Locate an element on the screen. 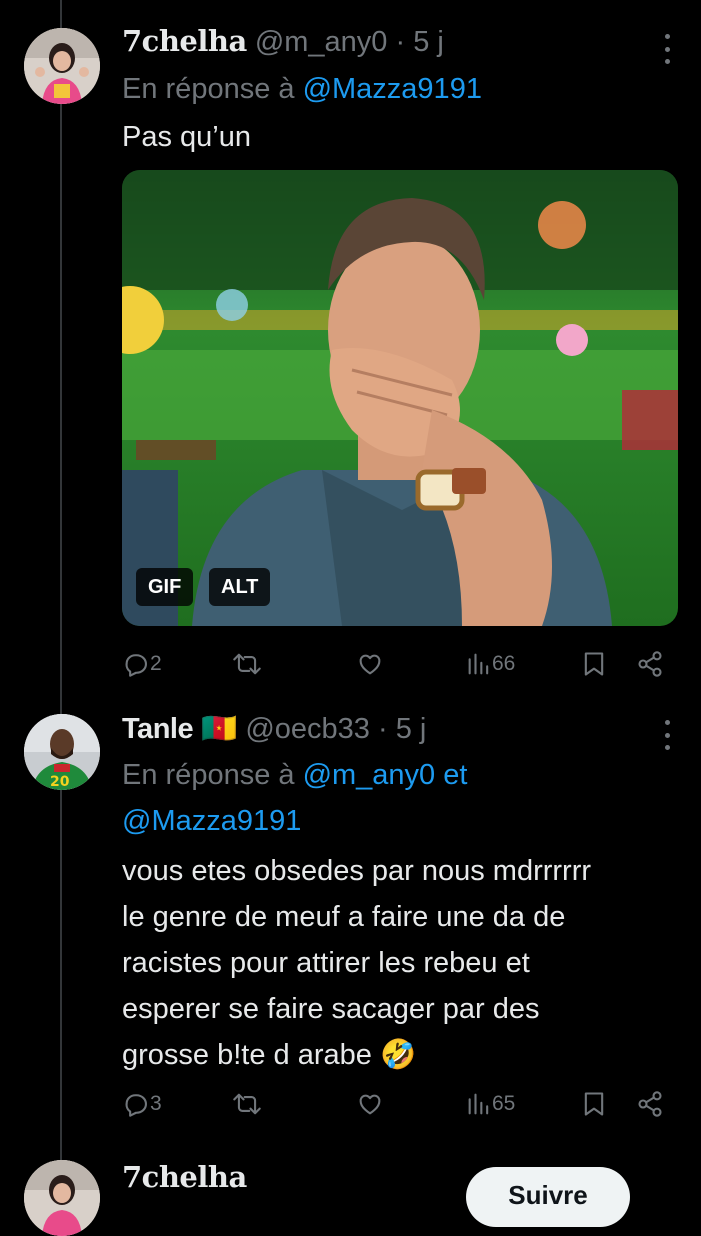  views-button: 66 is located at coordinates (490, 664).